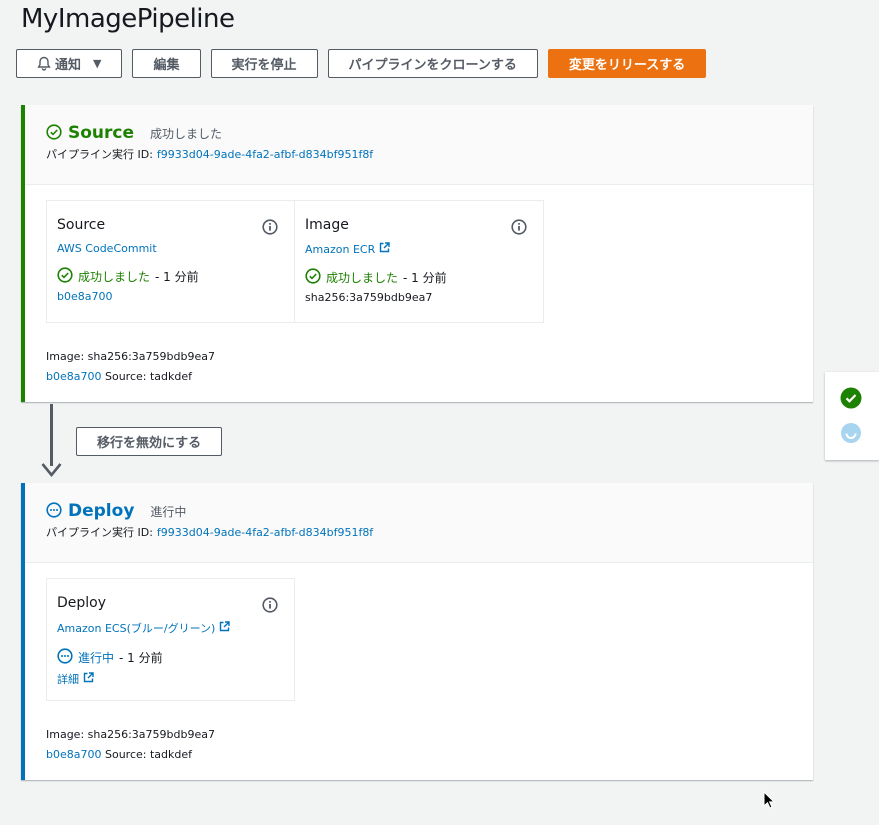 This screenshot has height=825, width=879. What do you see at coordinates (51, 471) in the screenshot?
I see `arrow-down-icon` at bounding box center [51, 471].